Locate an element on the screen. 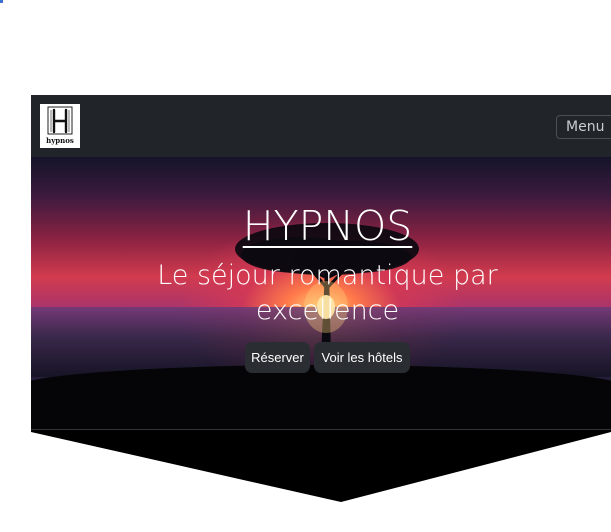 Image resolution: width=611 pixels, height=532 pixels. hero-title: HYPNOS is located at coordinates (321, 226).